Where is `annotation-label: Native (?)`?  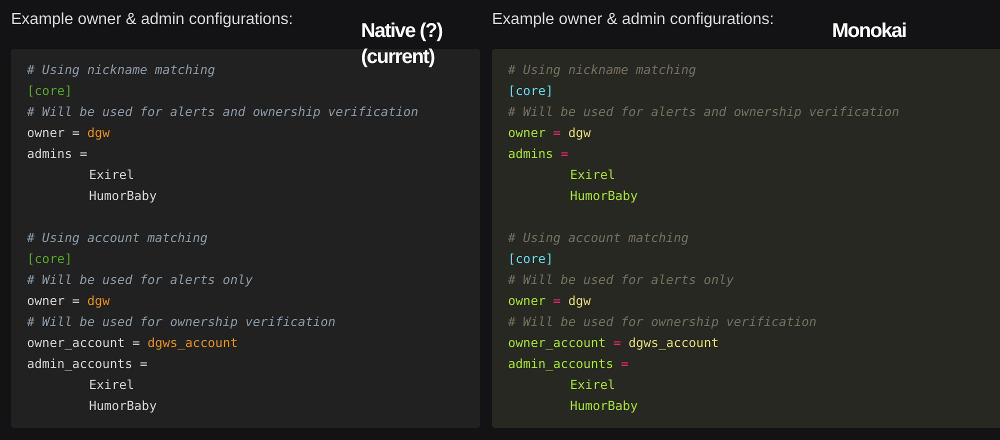
annotation-label: Native (?) is located at coordinates (401, 31).